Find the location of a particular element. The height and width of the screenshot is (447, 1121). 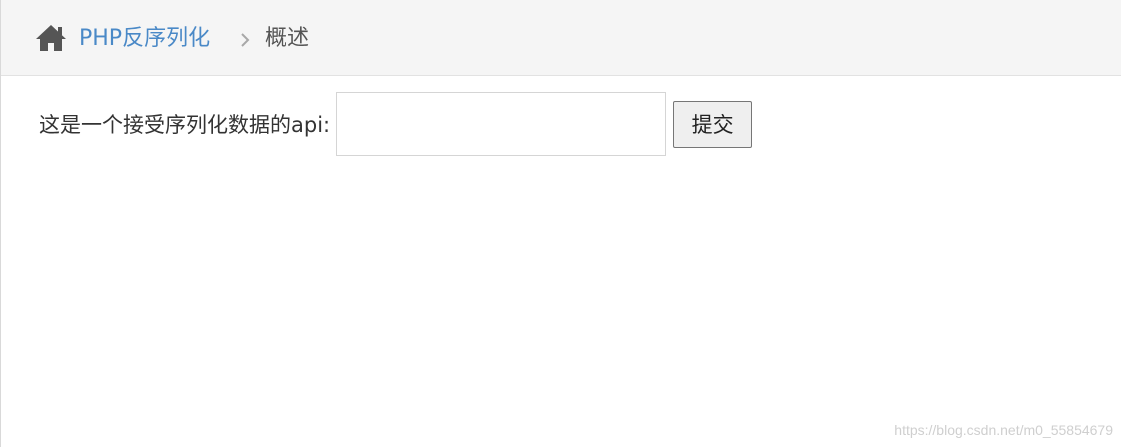

home-link is located at coordinates (51, 38).